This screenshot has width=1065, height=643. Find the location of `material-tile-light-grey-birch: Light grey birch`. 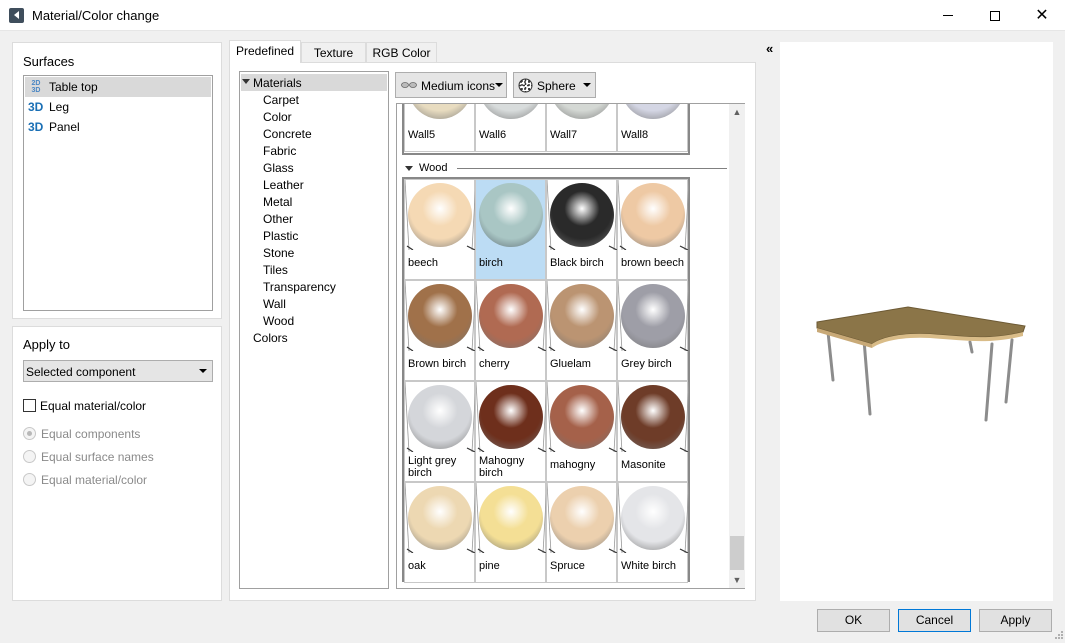

material-tile-light-grey-birch: Light grey birch is located at coordinates (440, 431).